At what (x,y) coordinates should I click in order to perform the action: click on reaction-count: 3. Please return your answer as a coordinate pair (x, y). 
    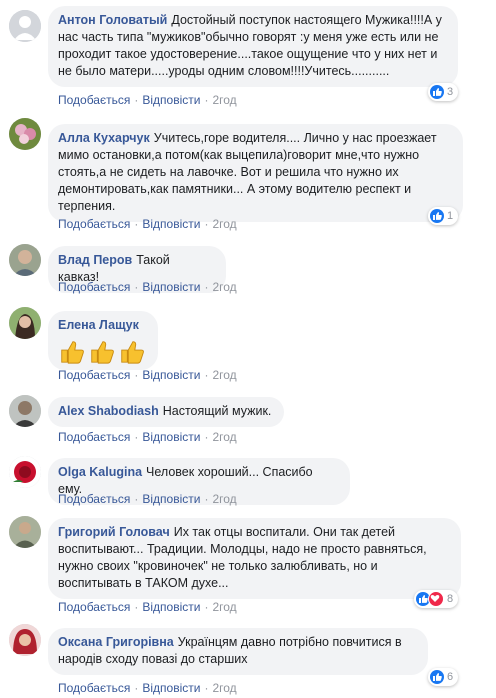
    Looking at the image, I should click on (443, 92).